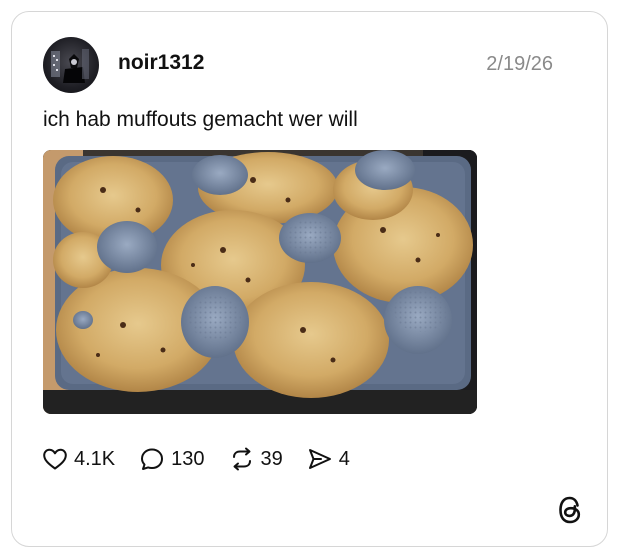 This screenshot has height=559, width=620. I want to click on username: noir1312, so click(161, 63).